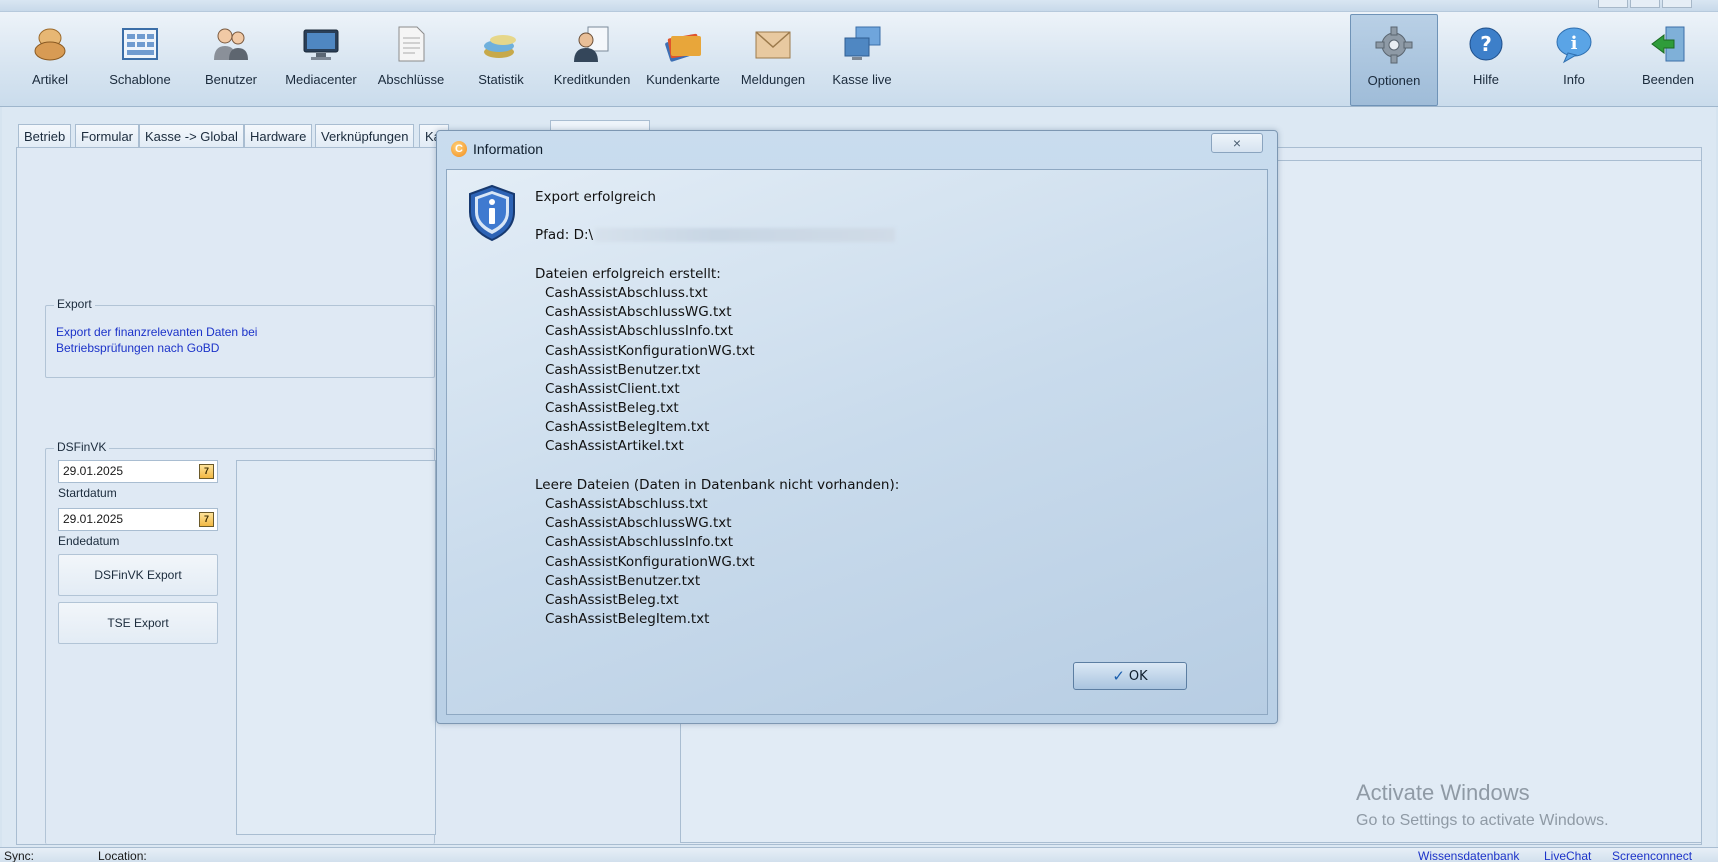 This screenshot has width=1718, height=862. What do you see at coordinates (74, 304) in the screenshot?
I see `export-group-title: Export` at bounding box center [74, 304].